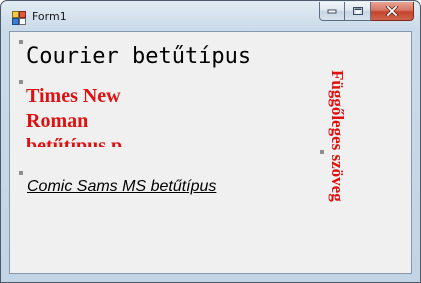  What do you see at coordinates (74, 116) in the screenshot?
I see `times-font-label: Times New Roman betűtípus p` at bounding box center [74, 116].